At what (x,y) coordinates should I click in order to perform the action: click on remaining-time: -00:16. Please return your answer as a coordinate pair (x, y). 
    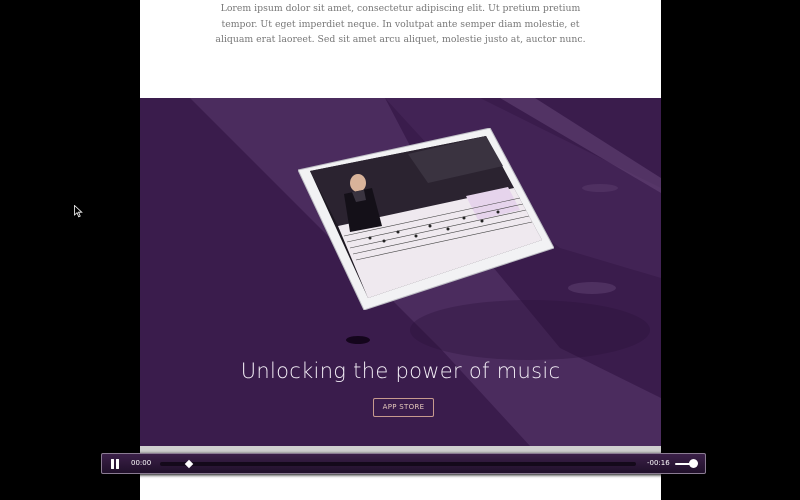
    Looking at the image, I should click on (658, 463).